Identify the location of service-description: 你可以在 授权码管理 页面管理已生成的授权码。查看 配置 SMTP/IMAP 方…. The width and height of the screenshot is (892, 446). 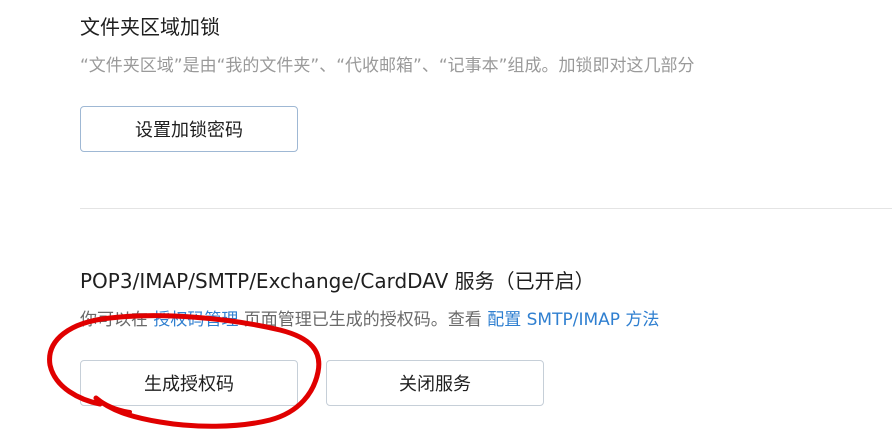
(369, 320).